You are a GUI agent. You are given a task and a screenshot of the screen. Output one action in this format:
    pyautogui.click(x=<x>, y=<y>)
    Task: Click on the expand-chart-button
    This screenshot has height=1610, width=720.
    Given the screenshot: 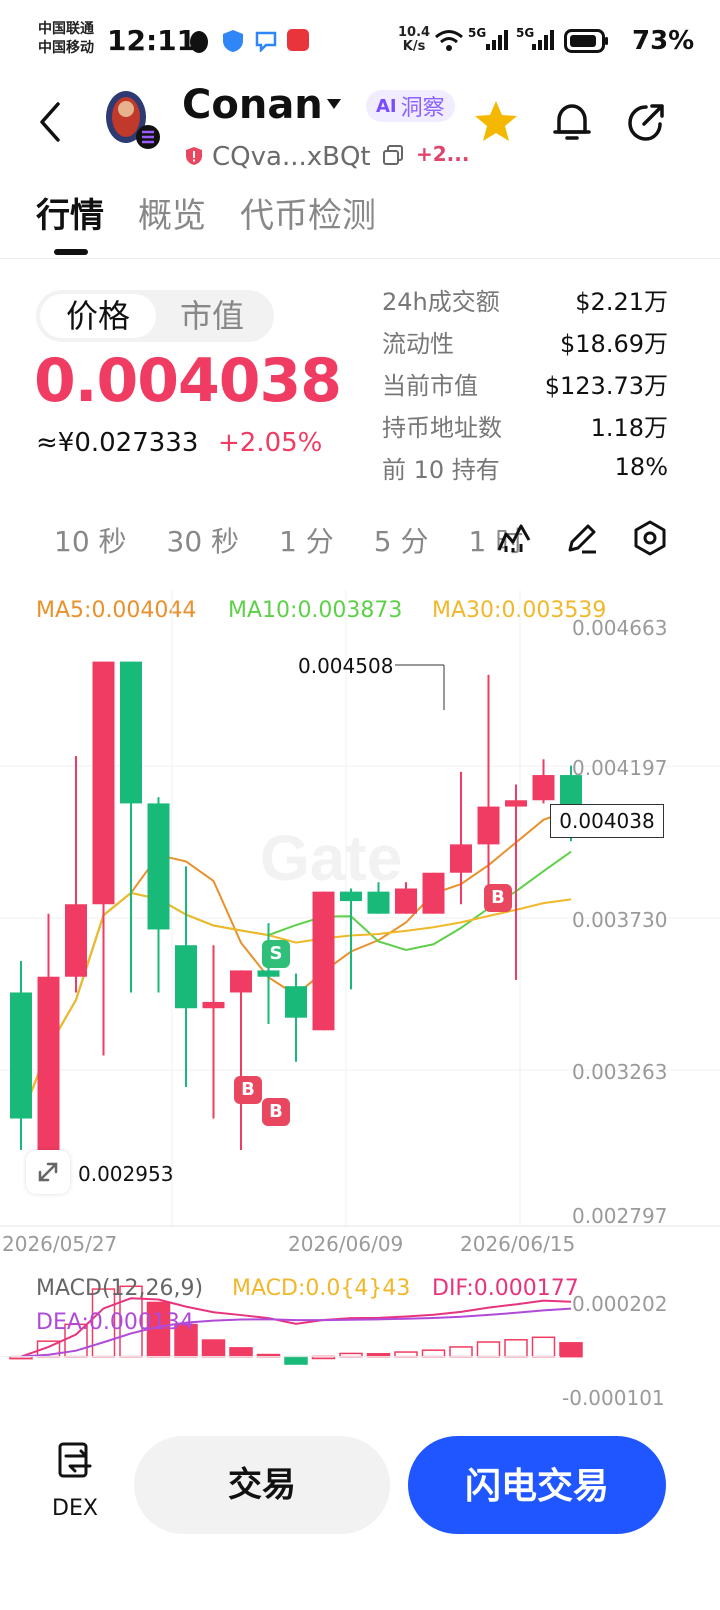 What is the action you would take?
    pyautogui.click(x=48, y=1172)
    